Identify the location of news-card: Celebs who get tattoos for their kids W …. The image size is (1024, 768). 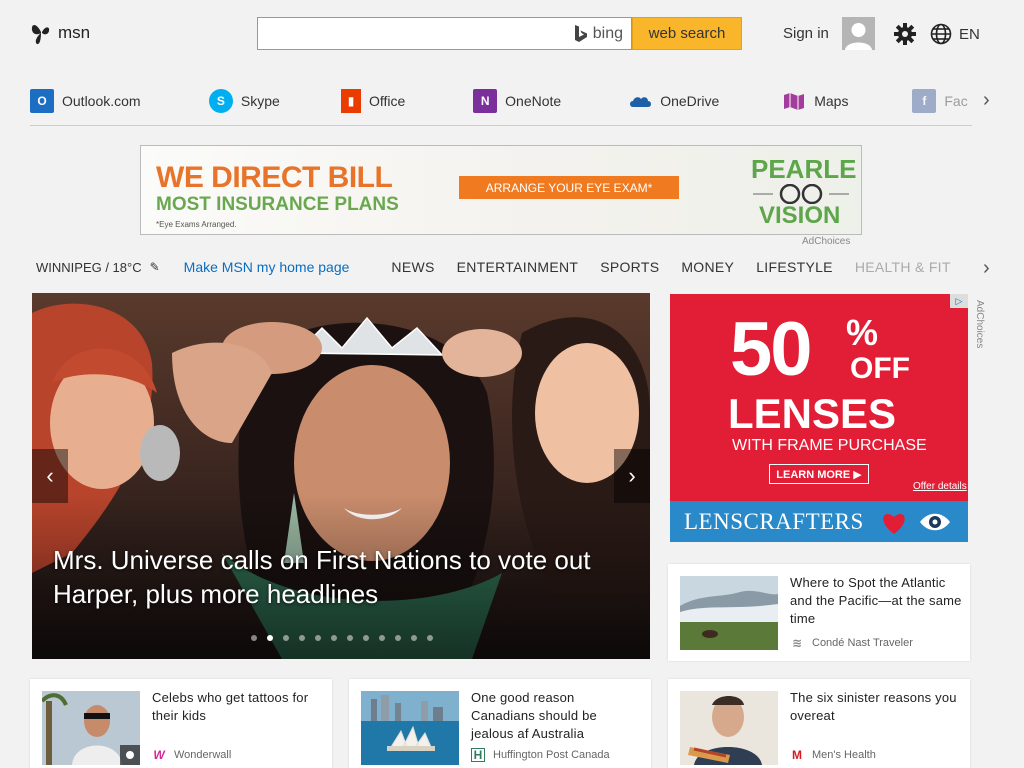
(181, 723).